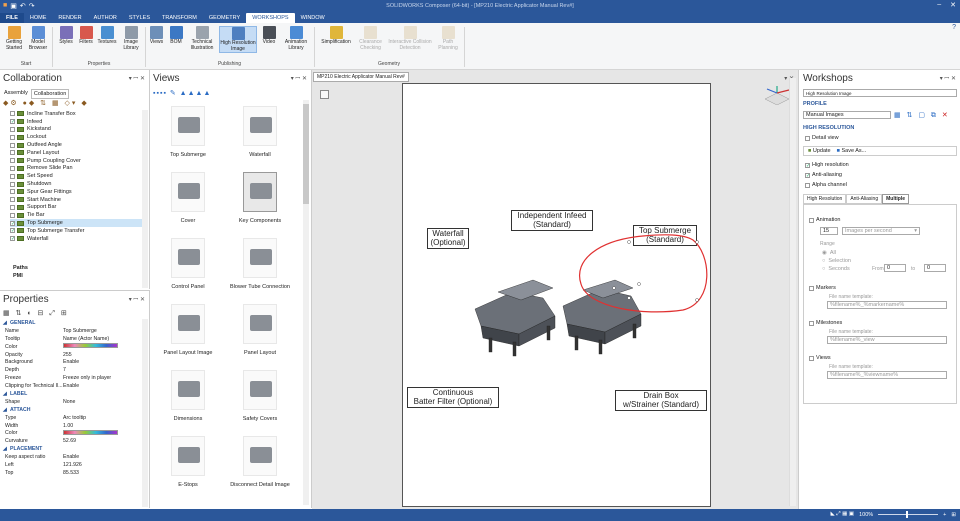 This screenshot has height=521, width=960. I want to click on collaboration-item: ✓ Top Submerge, so click(76, 223).